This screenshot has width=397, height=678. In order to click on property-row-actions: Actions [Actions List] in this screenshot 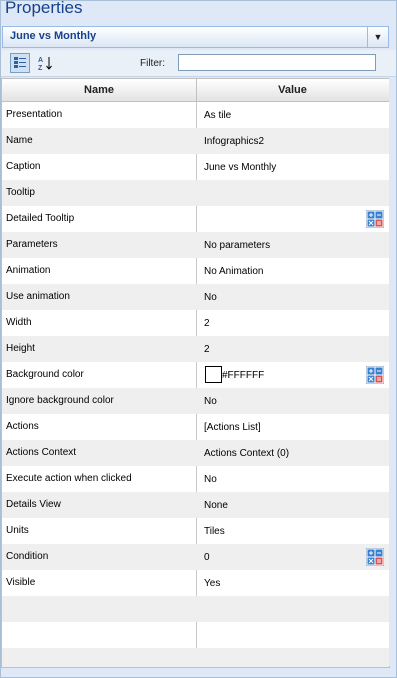, I will do `click(195, 427)`.